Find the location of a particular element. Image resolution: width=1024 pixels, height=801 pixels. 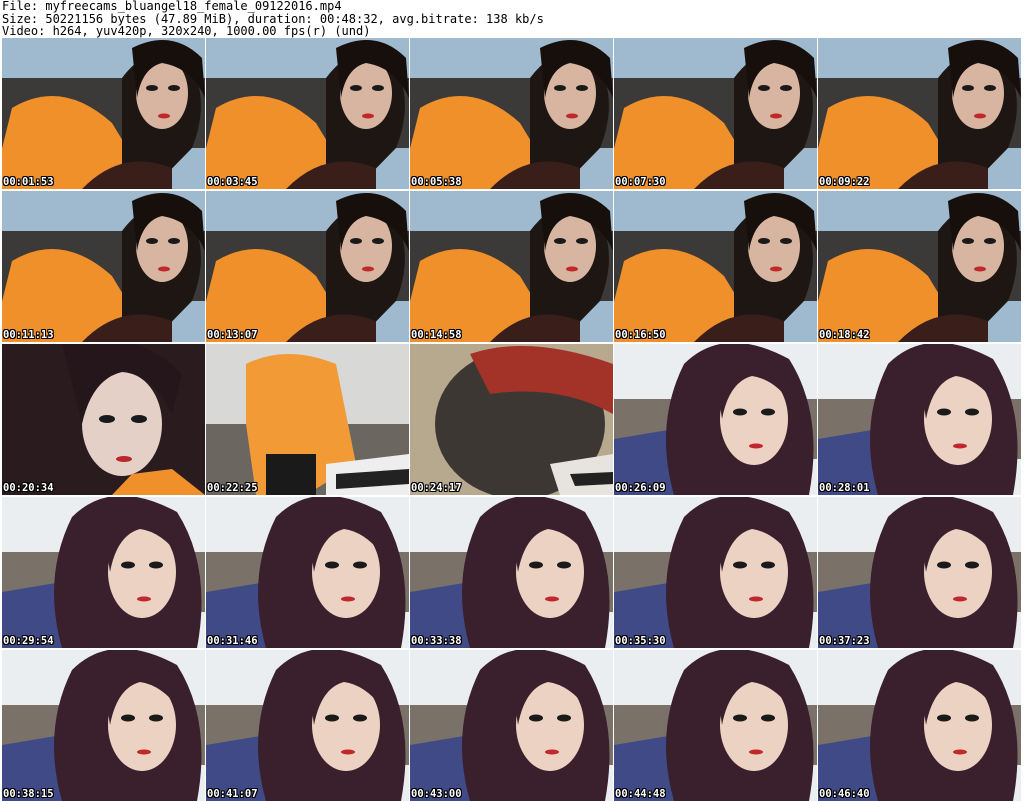

video-thumbnail: 00:09:22 is located at coordinates (919, 113).